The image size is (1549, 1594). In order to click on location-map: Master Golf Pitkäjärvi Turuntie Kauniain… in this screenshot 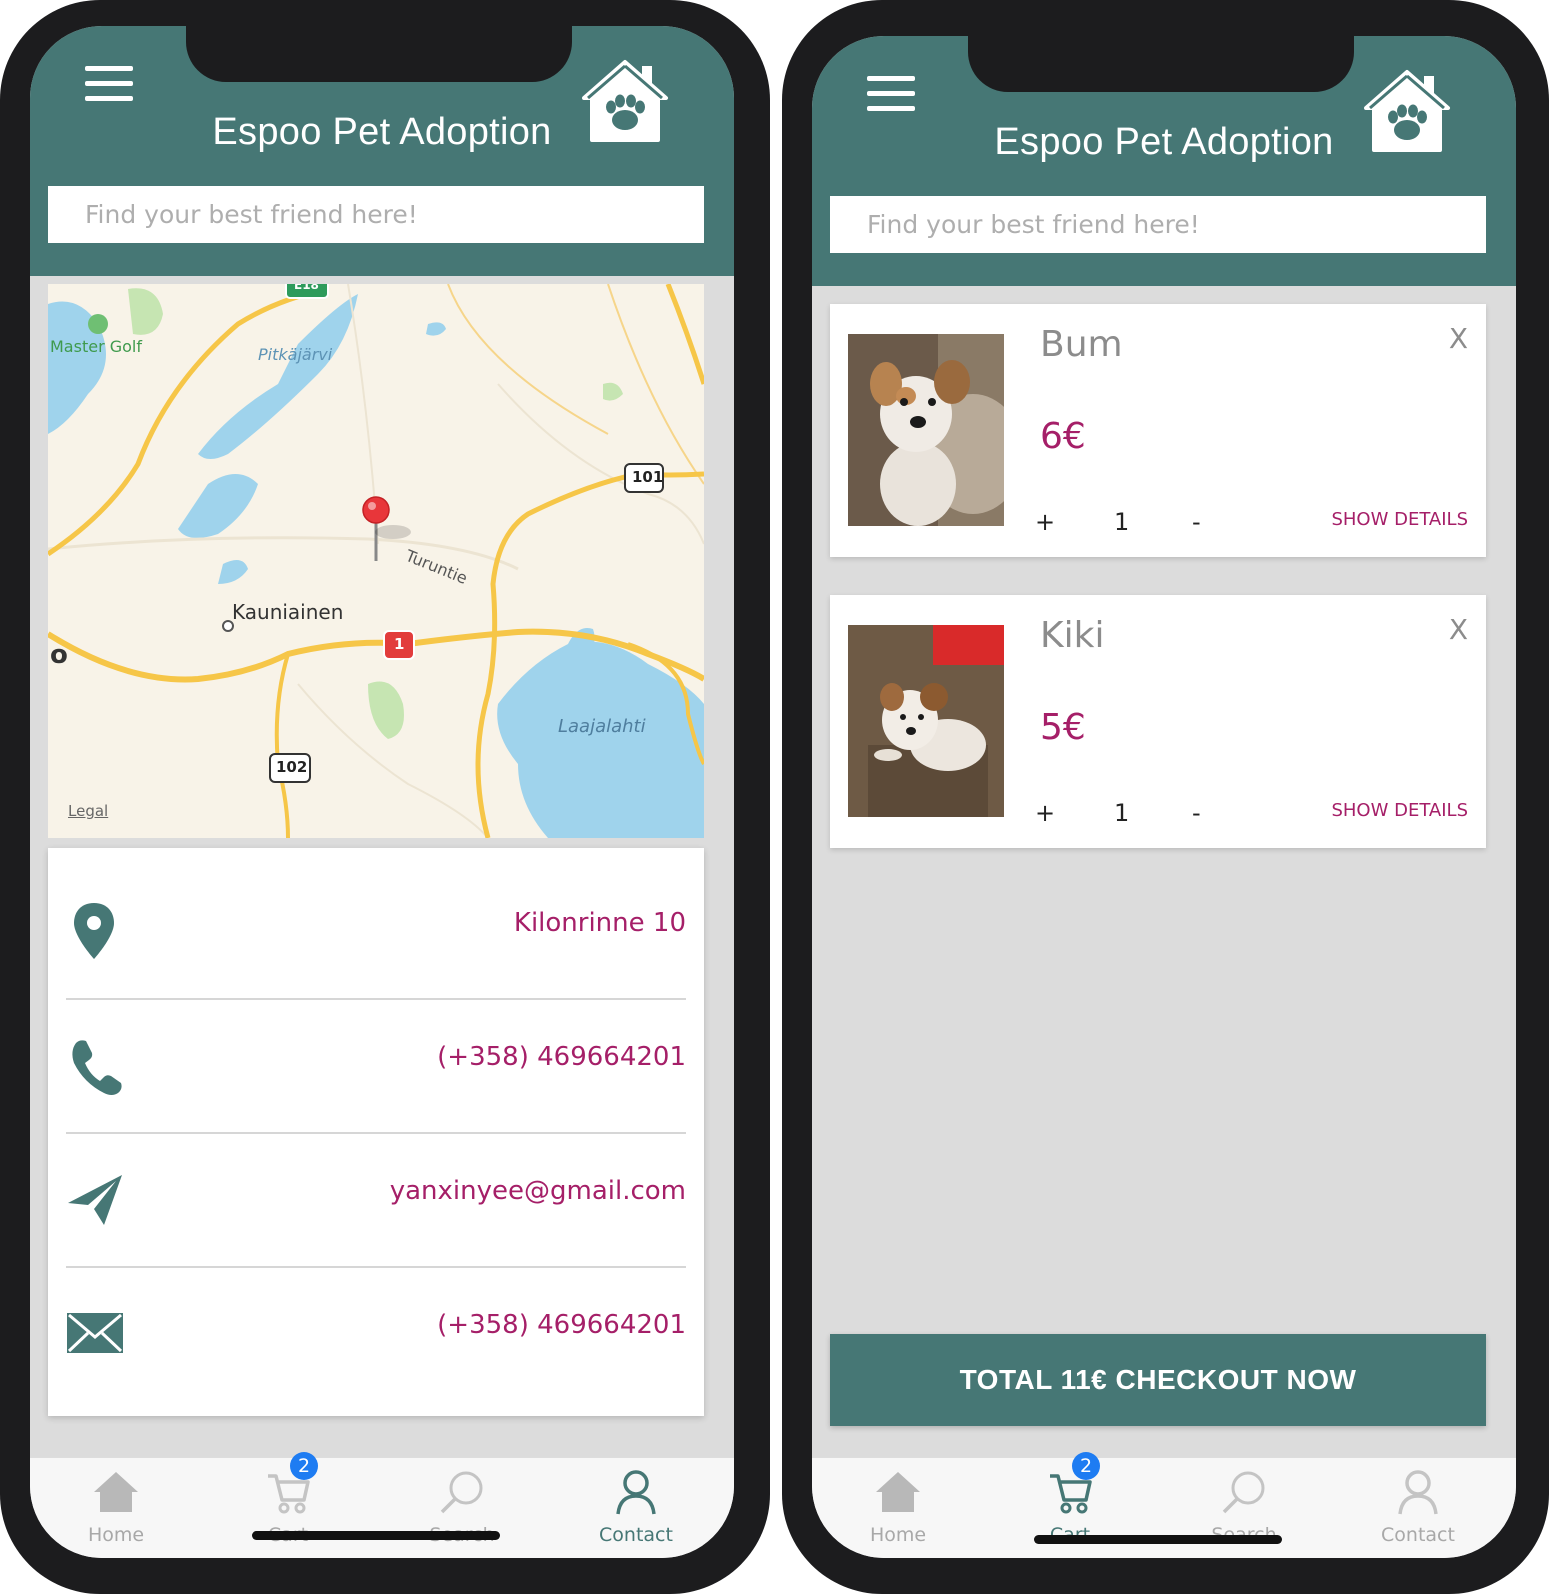, I will do `click(376, 561)`.